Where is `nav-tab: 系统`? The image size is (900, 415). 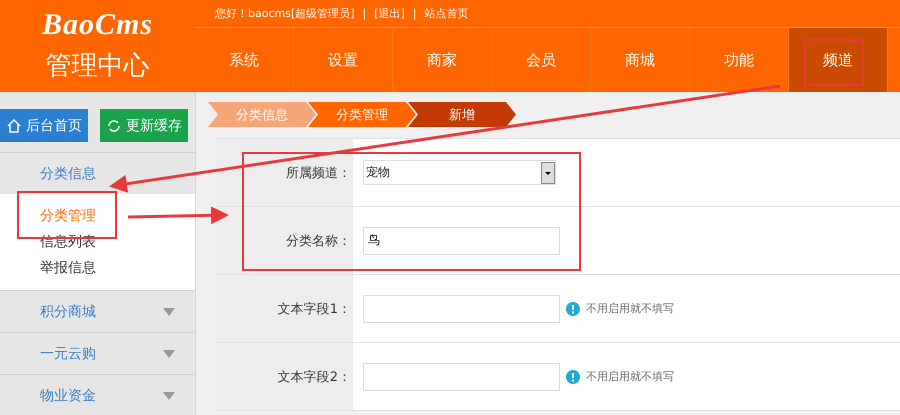
nav-tab: 系统 is located at coordinates (244, 60).